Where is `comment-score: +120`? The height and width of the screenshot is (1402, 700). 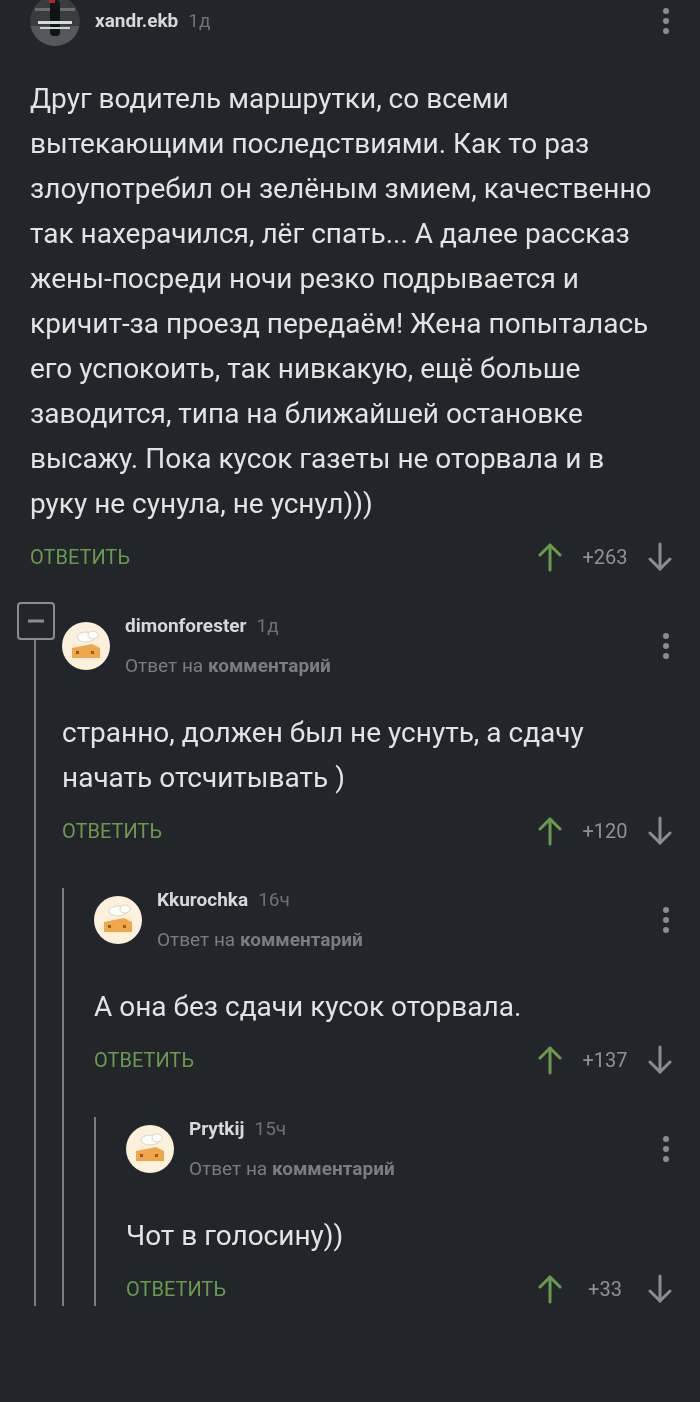
comment-score: +120 is located at coordinates (605, 831).